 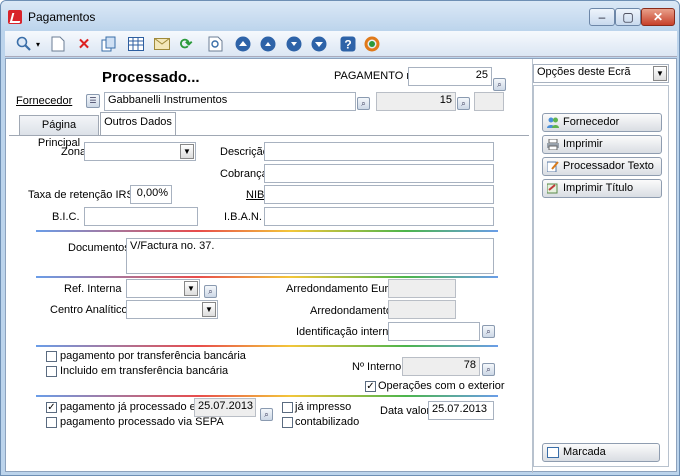 What do you see at coordinates (372, 44) in the screenshot?
I see `exit-icon` at bounding box center [372, 44].